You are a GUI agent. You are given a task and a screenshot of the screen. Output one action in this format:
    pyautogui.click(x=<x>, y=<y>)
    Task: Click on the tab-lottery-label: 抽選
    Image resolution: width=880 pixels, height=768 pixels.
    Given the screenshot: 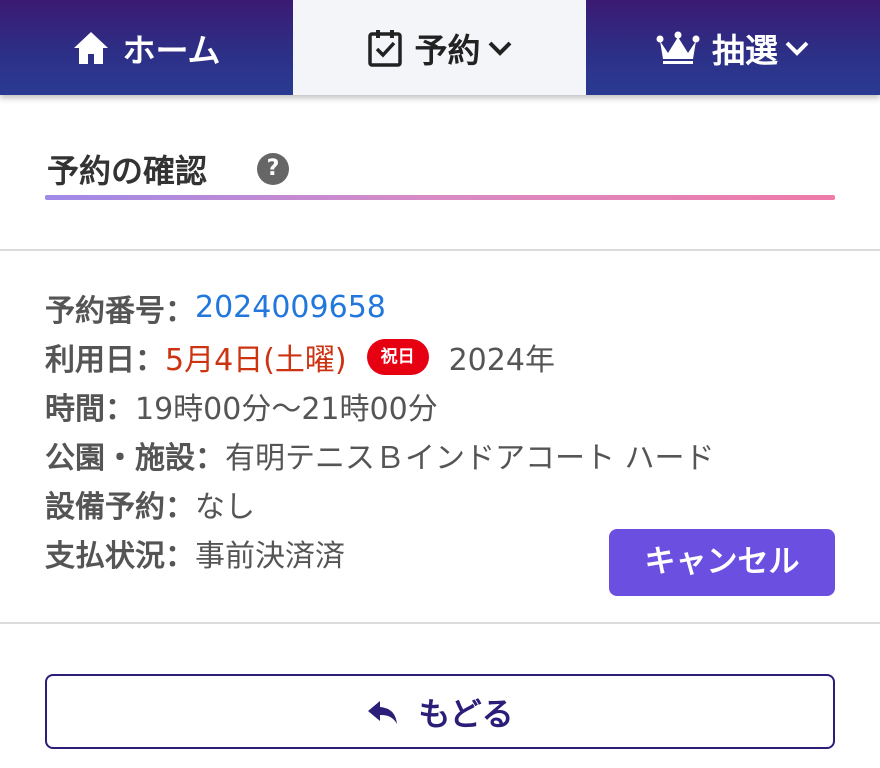 What is the action you would take?
    pyautogui.click(x=745, y=50)
    